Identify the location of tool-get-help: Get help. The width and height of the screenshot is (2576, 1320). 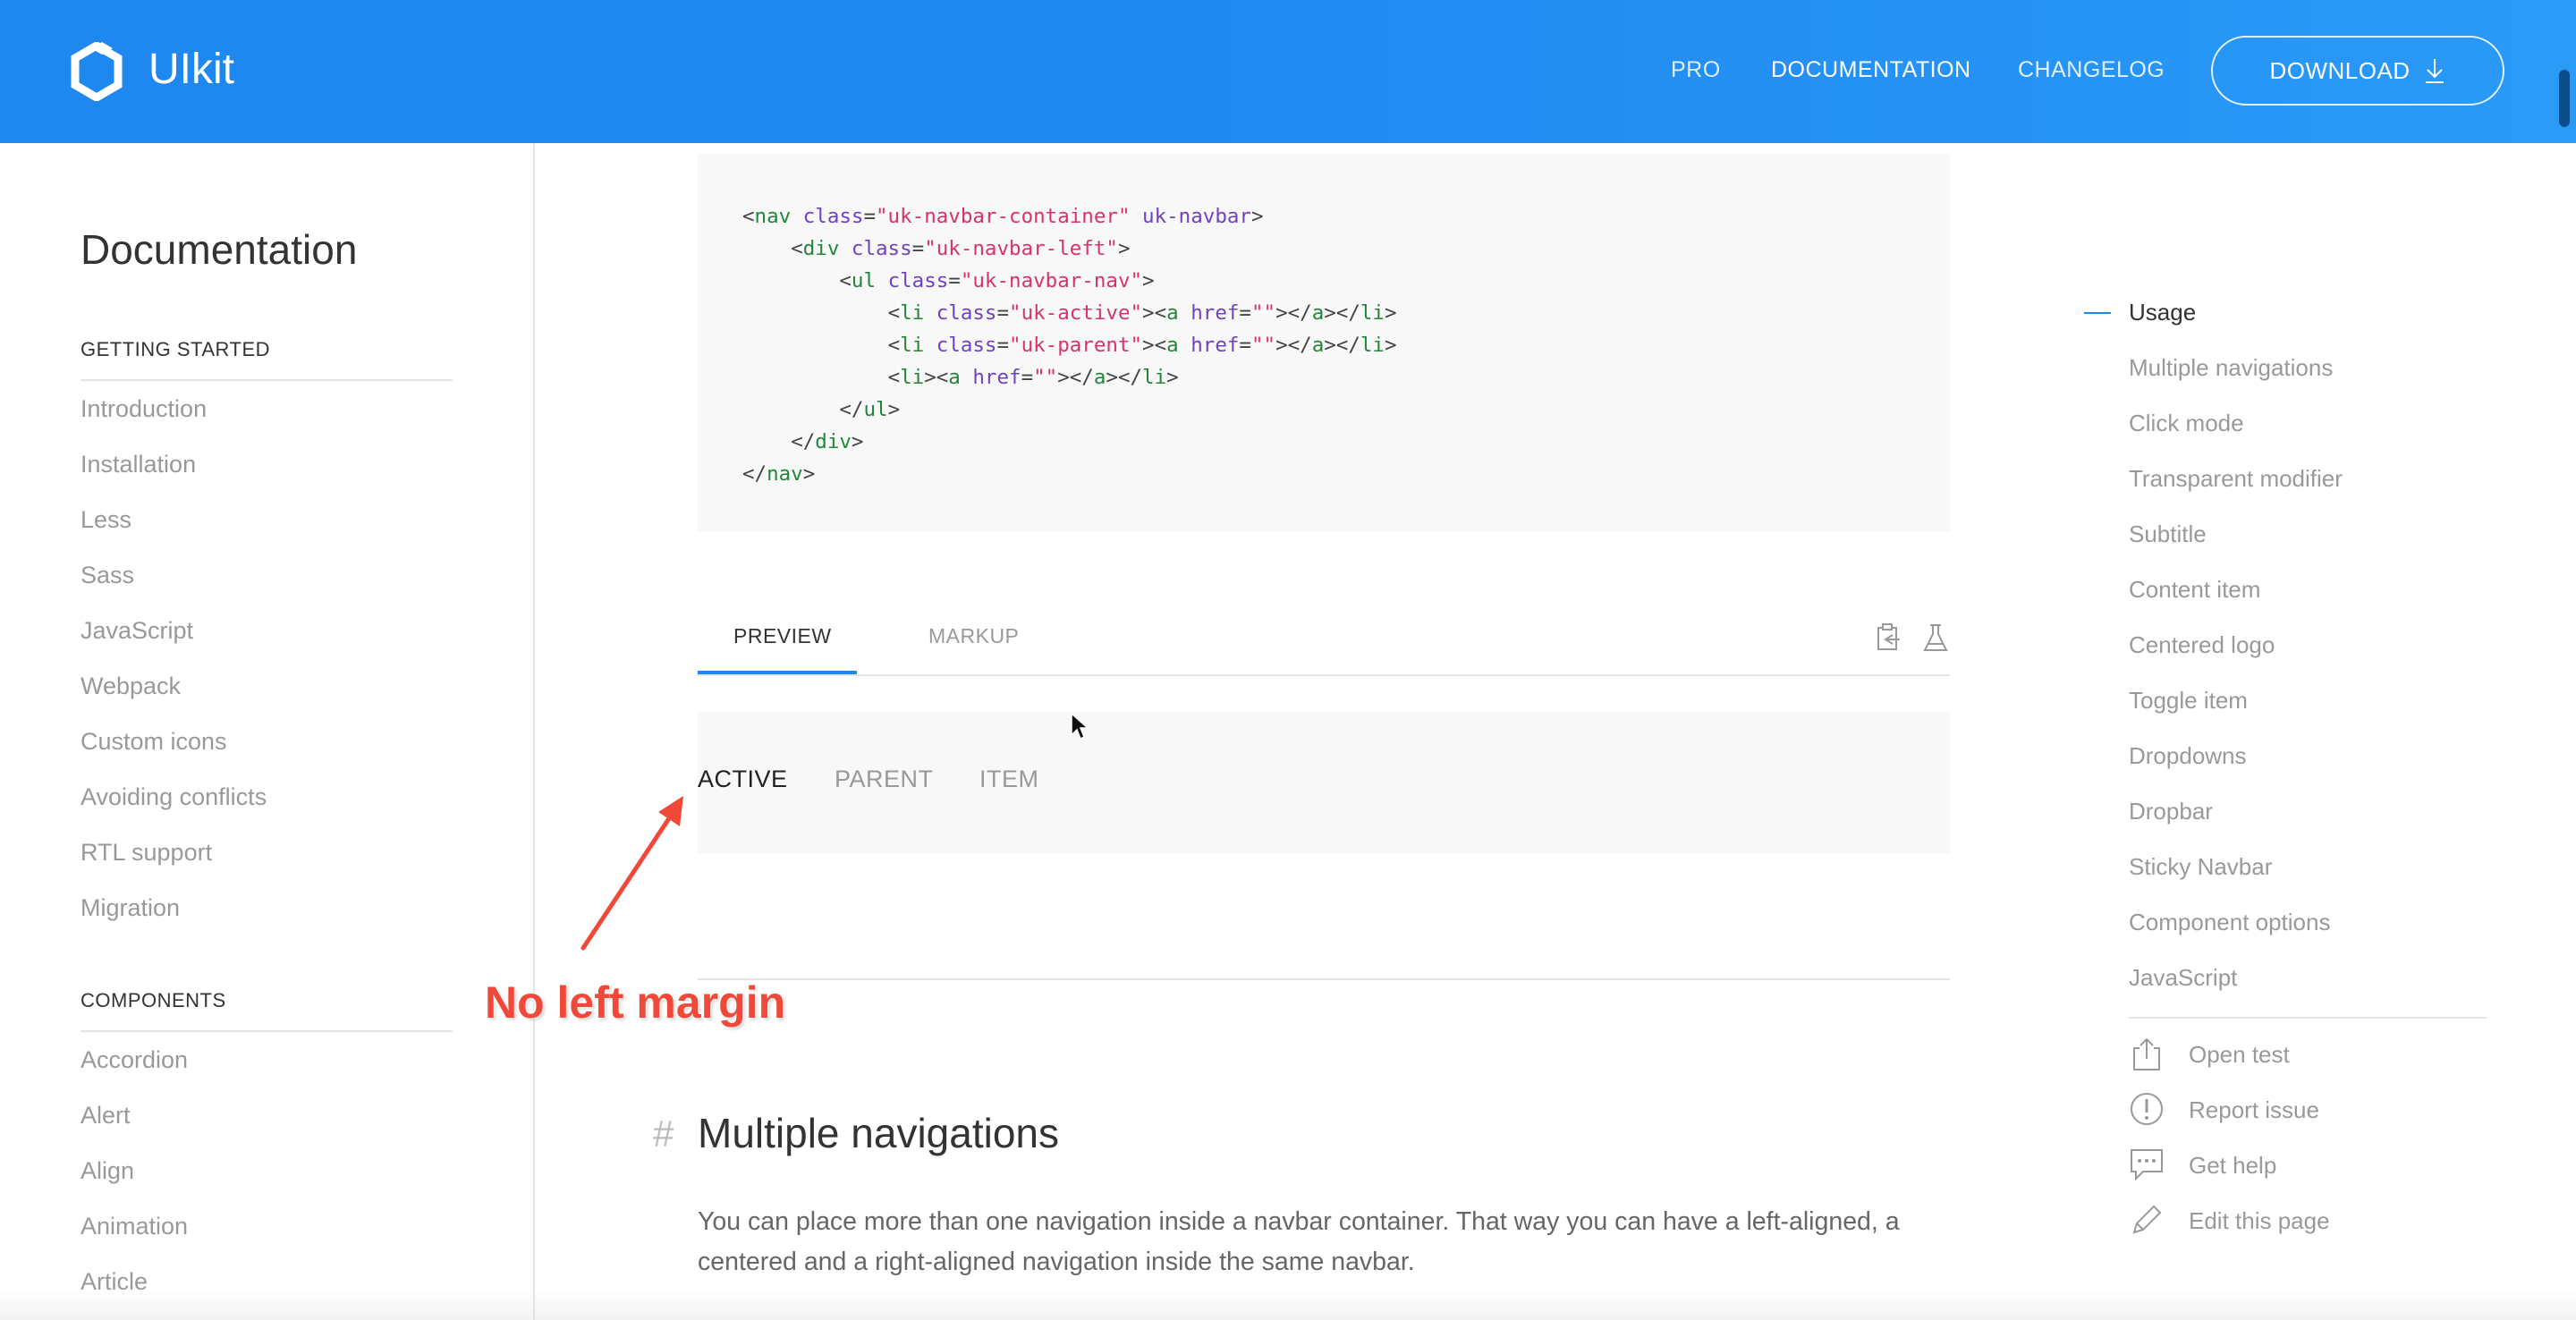
(2232, 1166).